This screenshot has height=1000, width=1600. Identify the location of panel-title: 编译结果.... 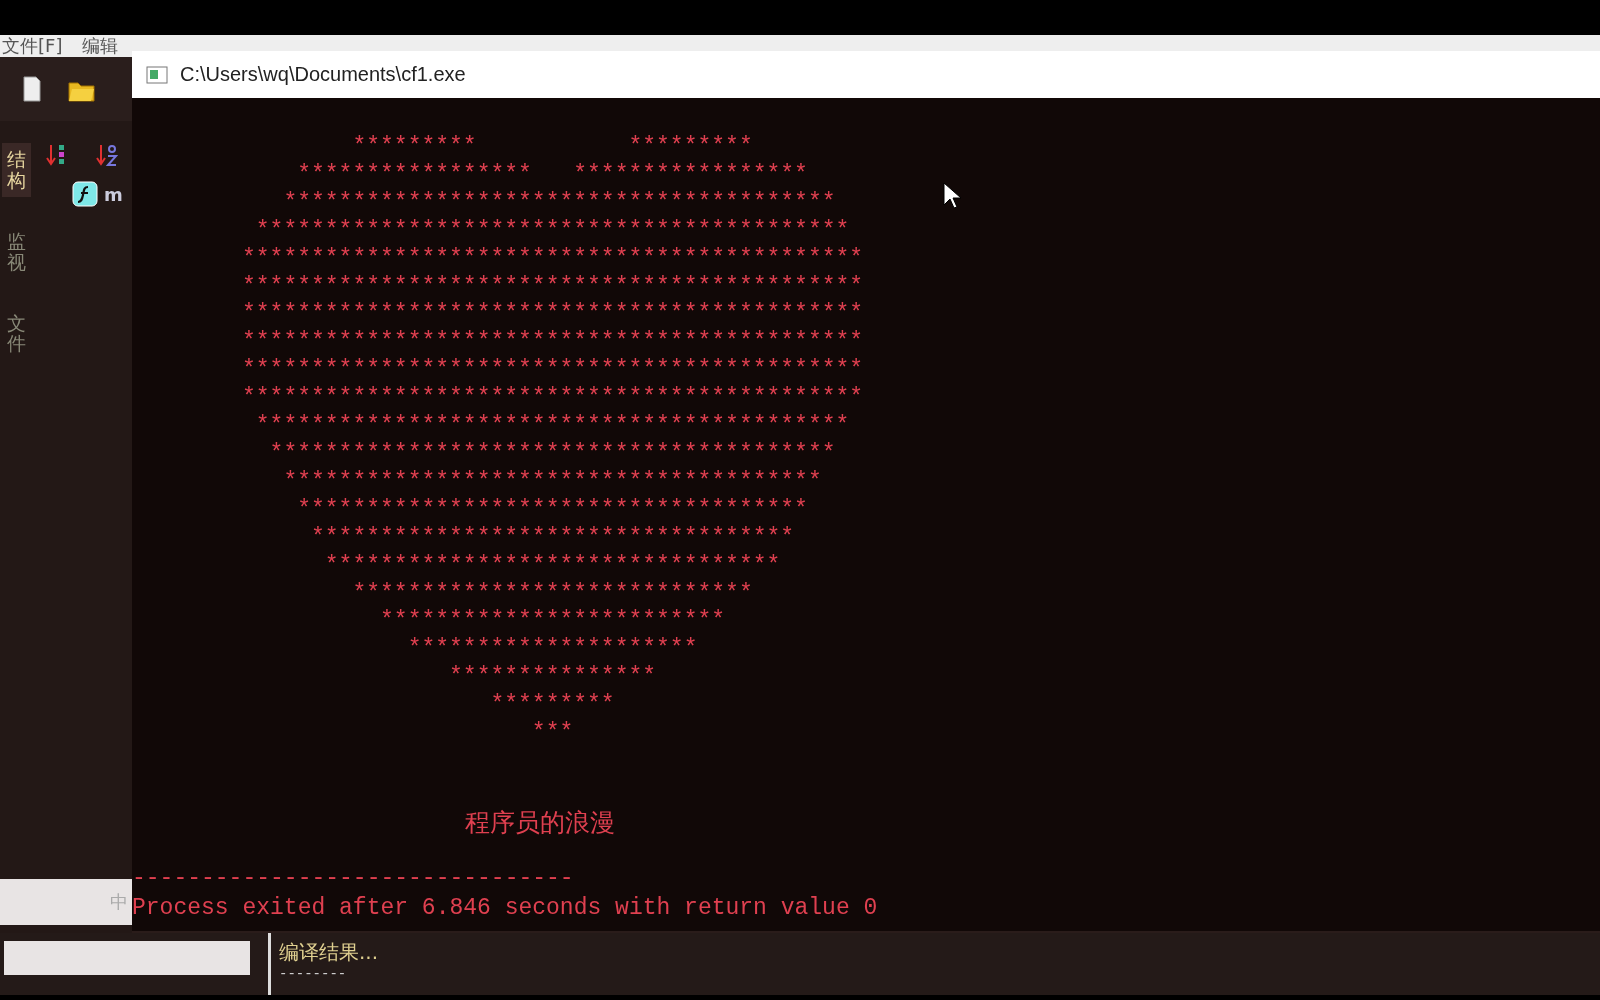
(329, 952).